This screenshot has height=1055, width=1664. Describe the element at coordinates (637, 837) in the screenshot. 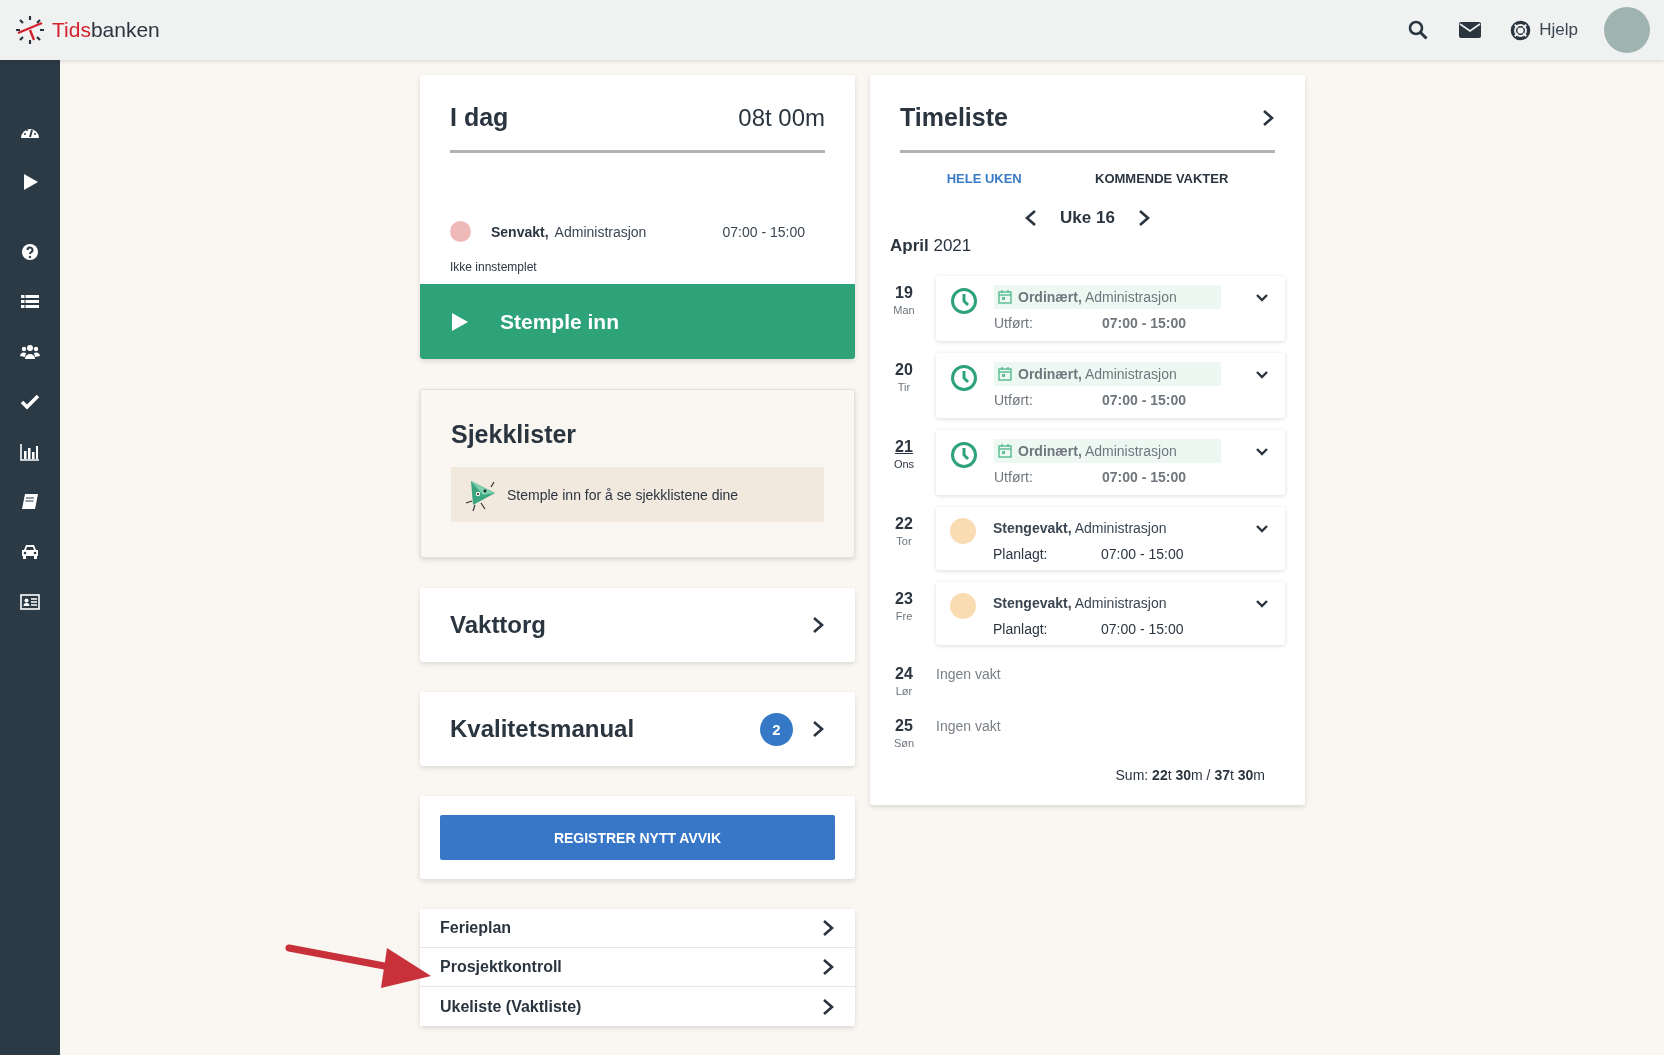

I see `register-deviation-button: REGISTRER NYTT AVVIK` at that location.